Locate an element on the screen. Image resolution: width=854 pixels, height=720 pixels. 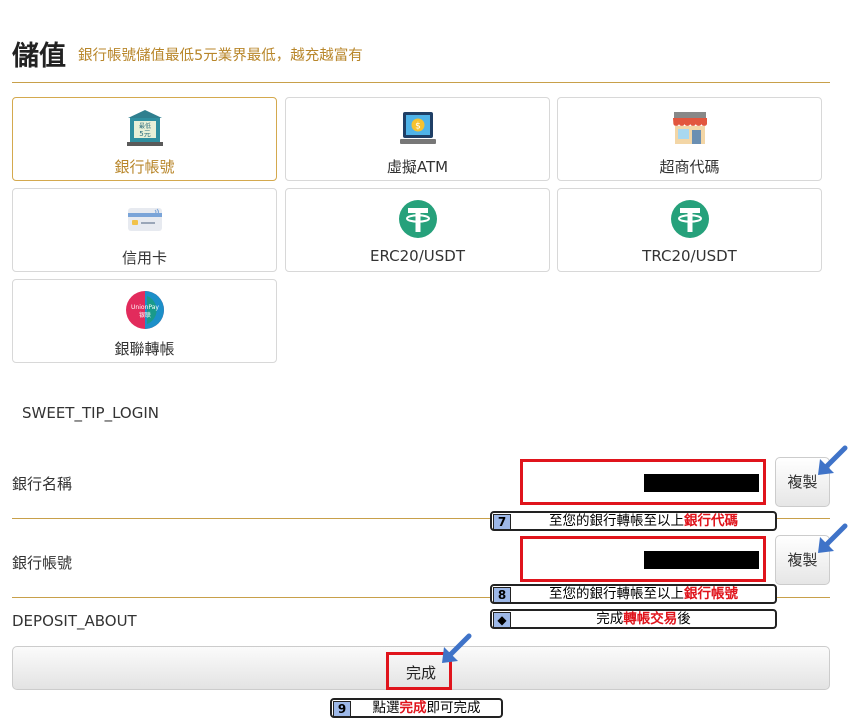
credit-card-icon is located at coordinates (144, 219).